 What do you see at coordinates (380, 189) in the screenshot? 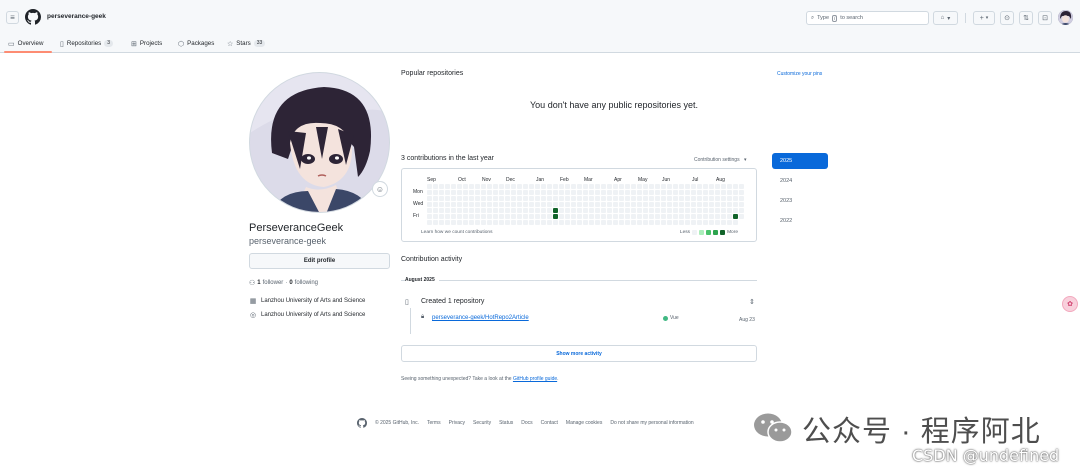
I see `set-status-button: ☺` at bounding box center [380, 189].